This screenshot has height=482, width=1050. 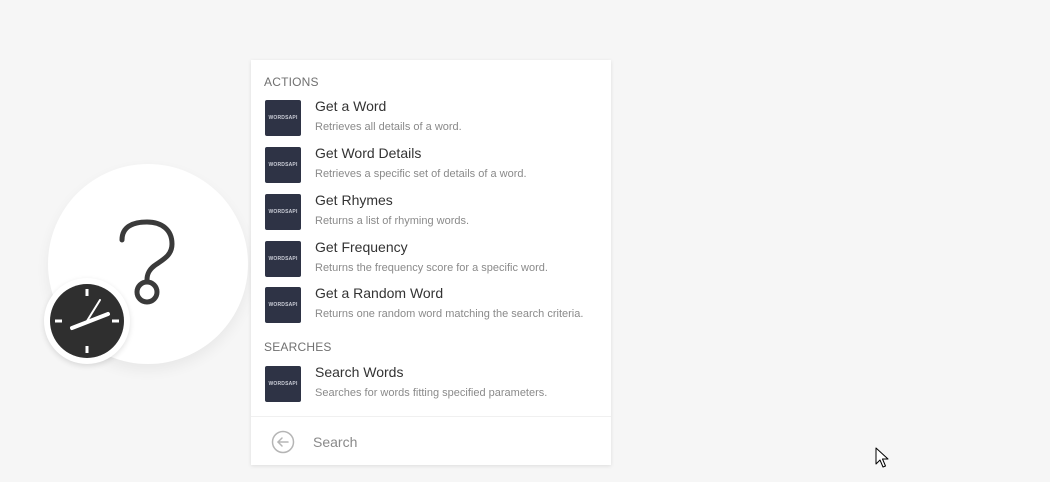 I want to click on item-title: Get Rhymes, so click(x=354, y=200).